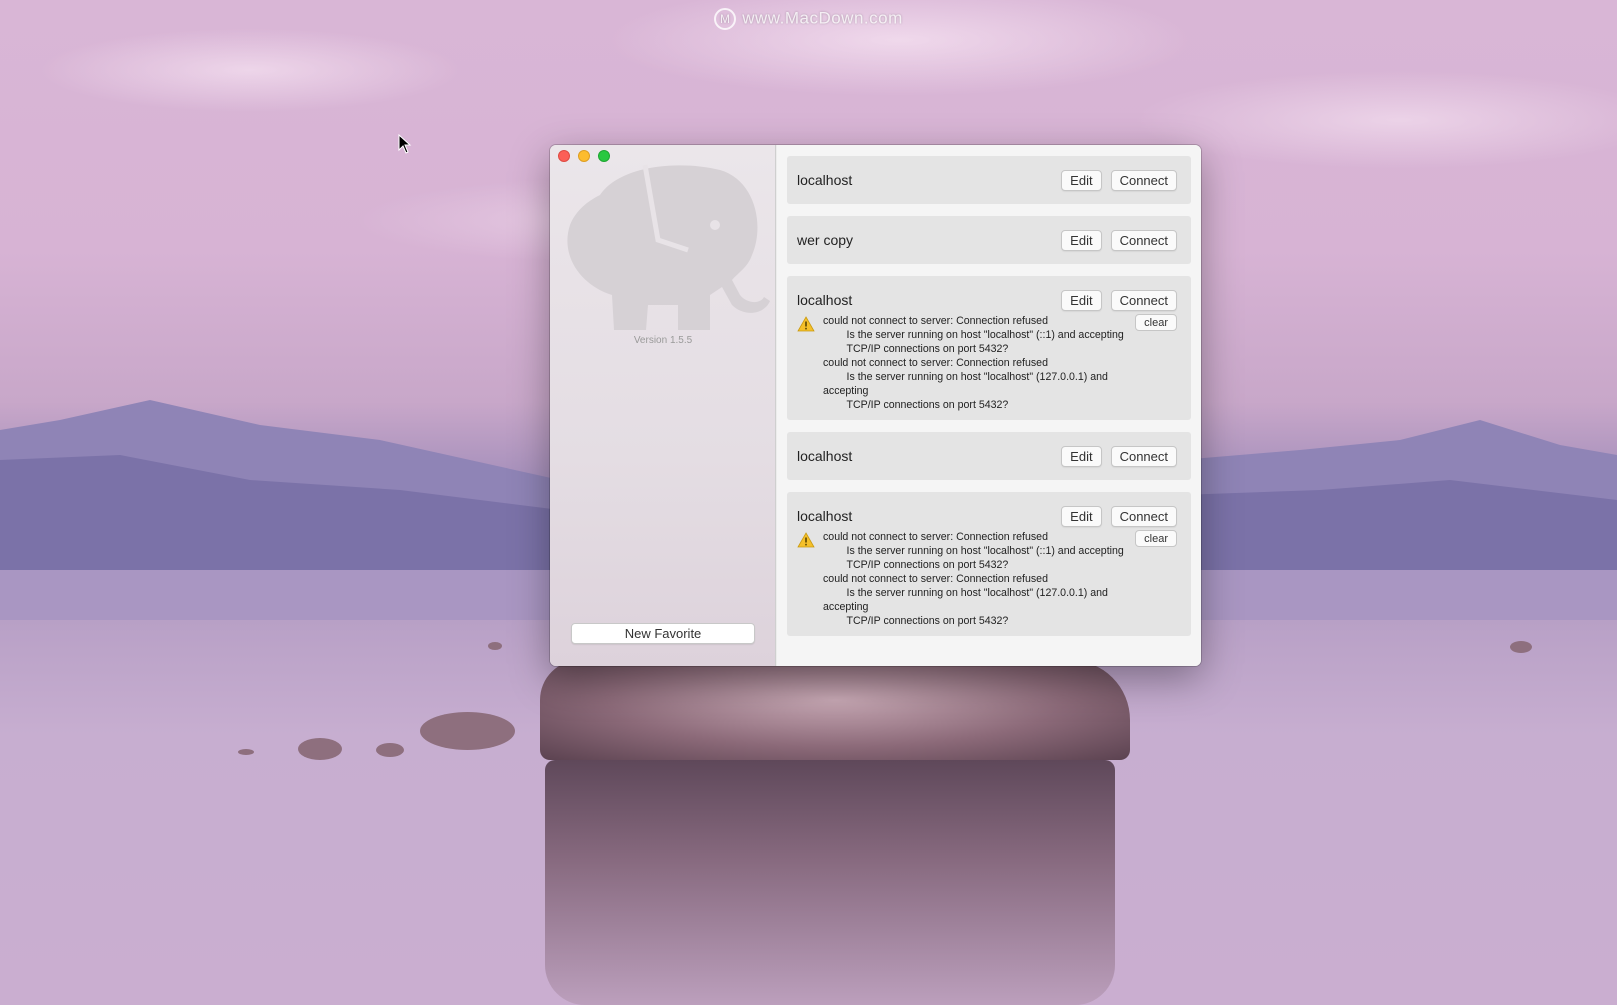 This screenshot has width=1617, height=1005. I want to click on sidebar: Version 1.5.5 New Favorite, so click(663, 405).